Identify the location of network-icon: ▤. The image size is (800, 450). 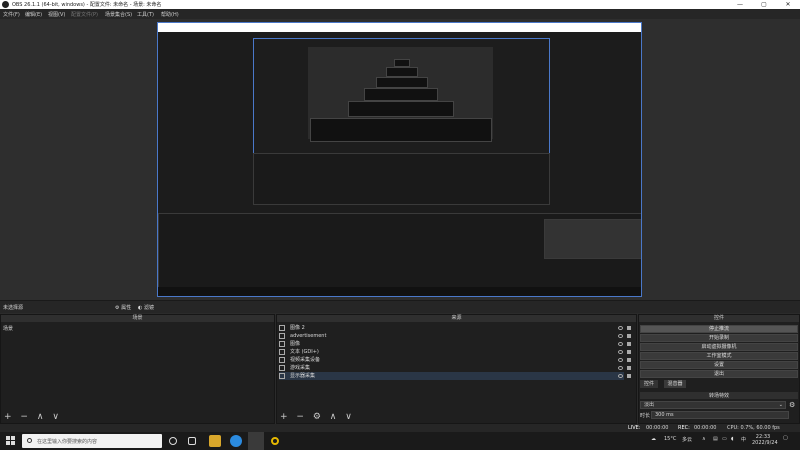
(715, 439).